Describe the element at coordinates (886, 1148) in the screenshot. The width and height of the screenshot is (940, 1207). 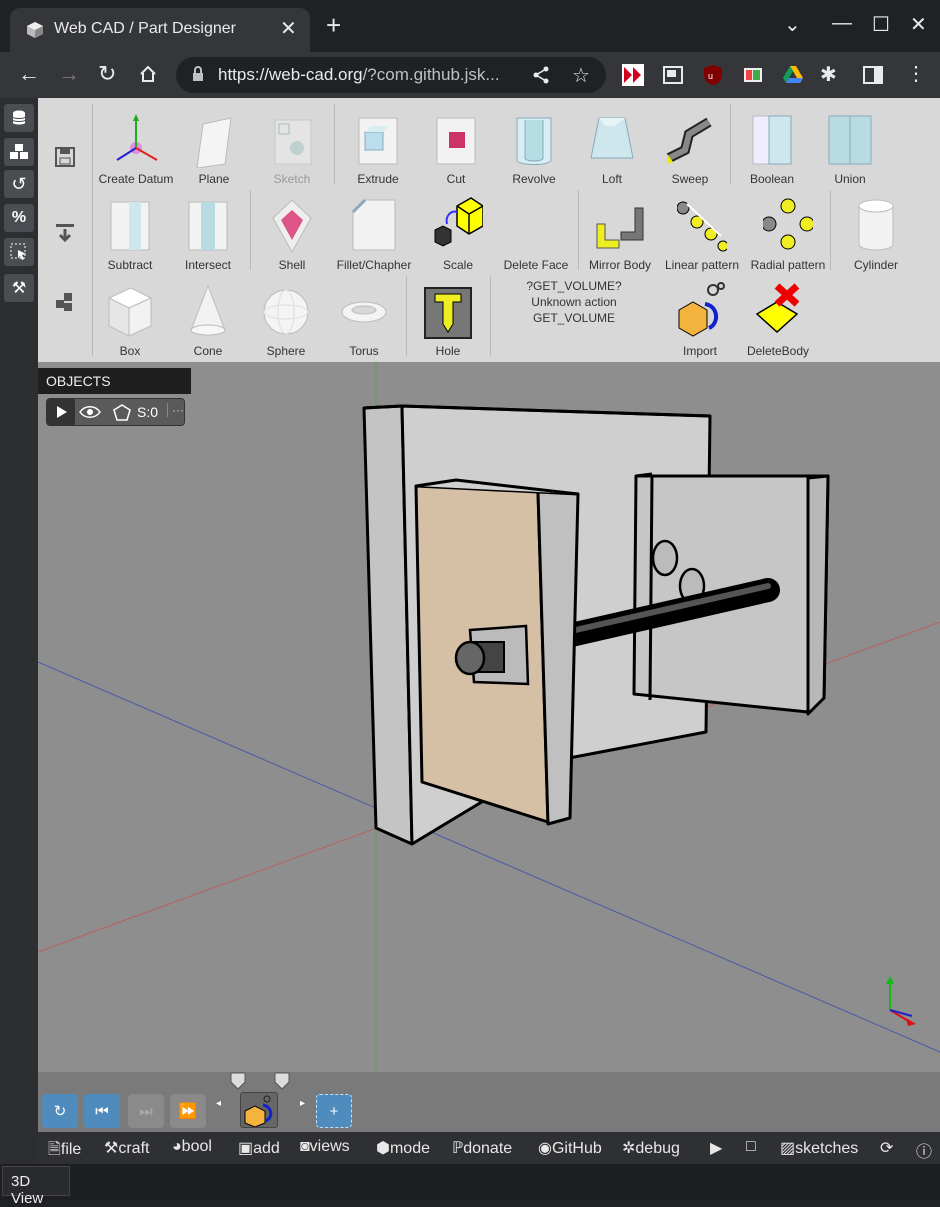
I see `sync-icon: ⟳` at that location.